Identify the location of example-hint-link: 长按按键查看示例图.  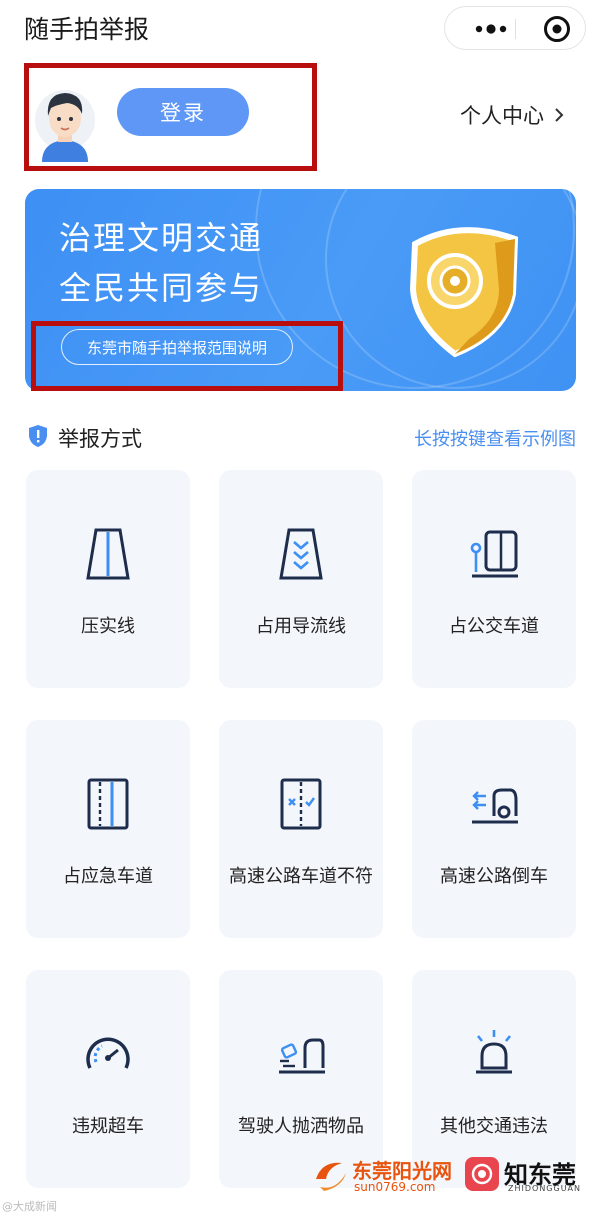
(495, 438).